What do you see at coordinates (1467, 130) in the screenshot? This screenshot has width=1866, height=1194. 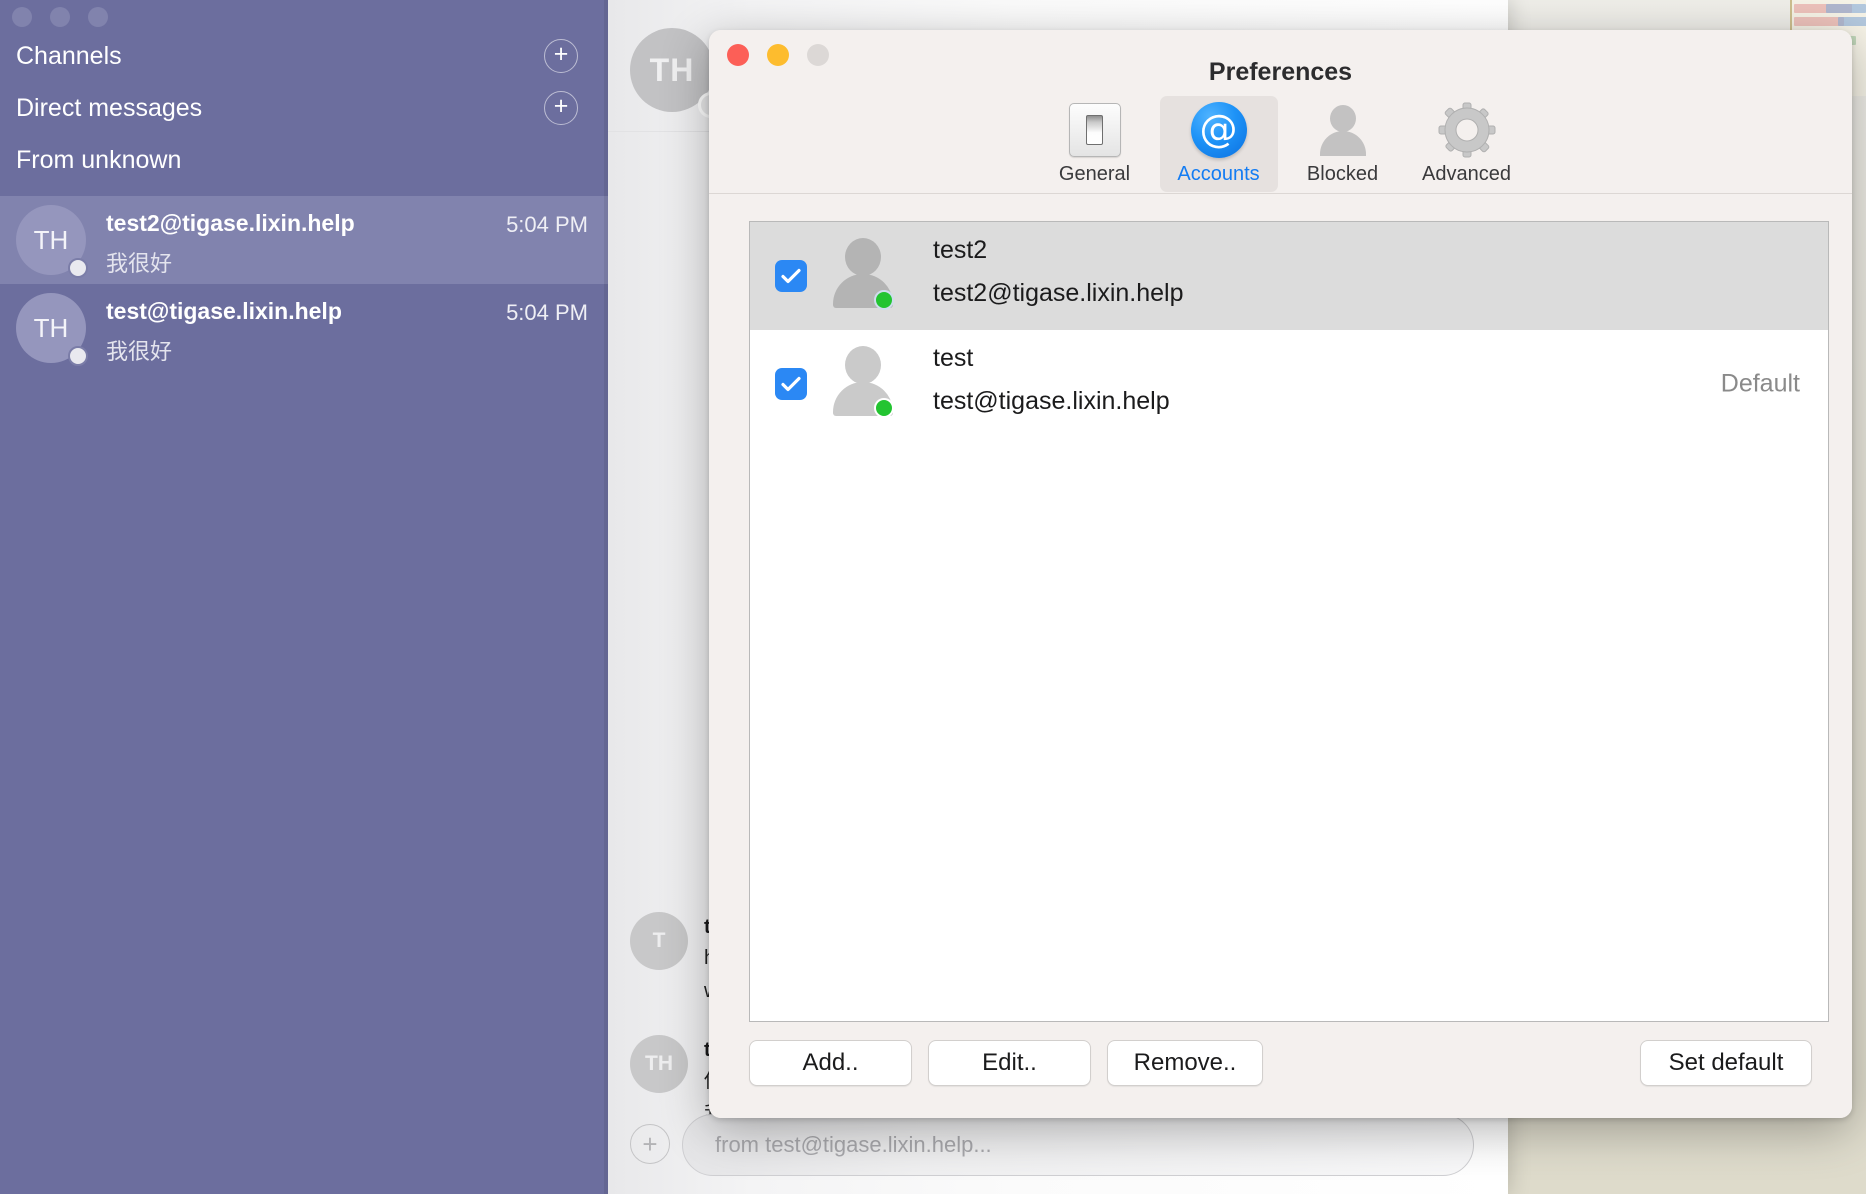 I see `gear-icon` at bounding box center [1467, 130].